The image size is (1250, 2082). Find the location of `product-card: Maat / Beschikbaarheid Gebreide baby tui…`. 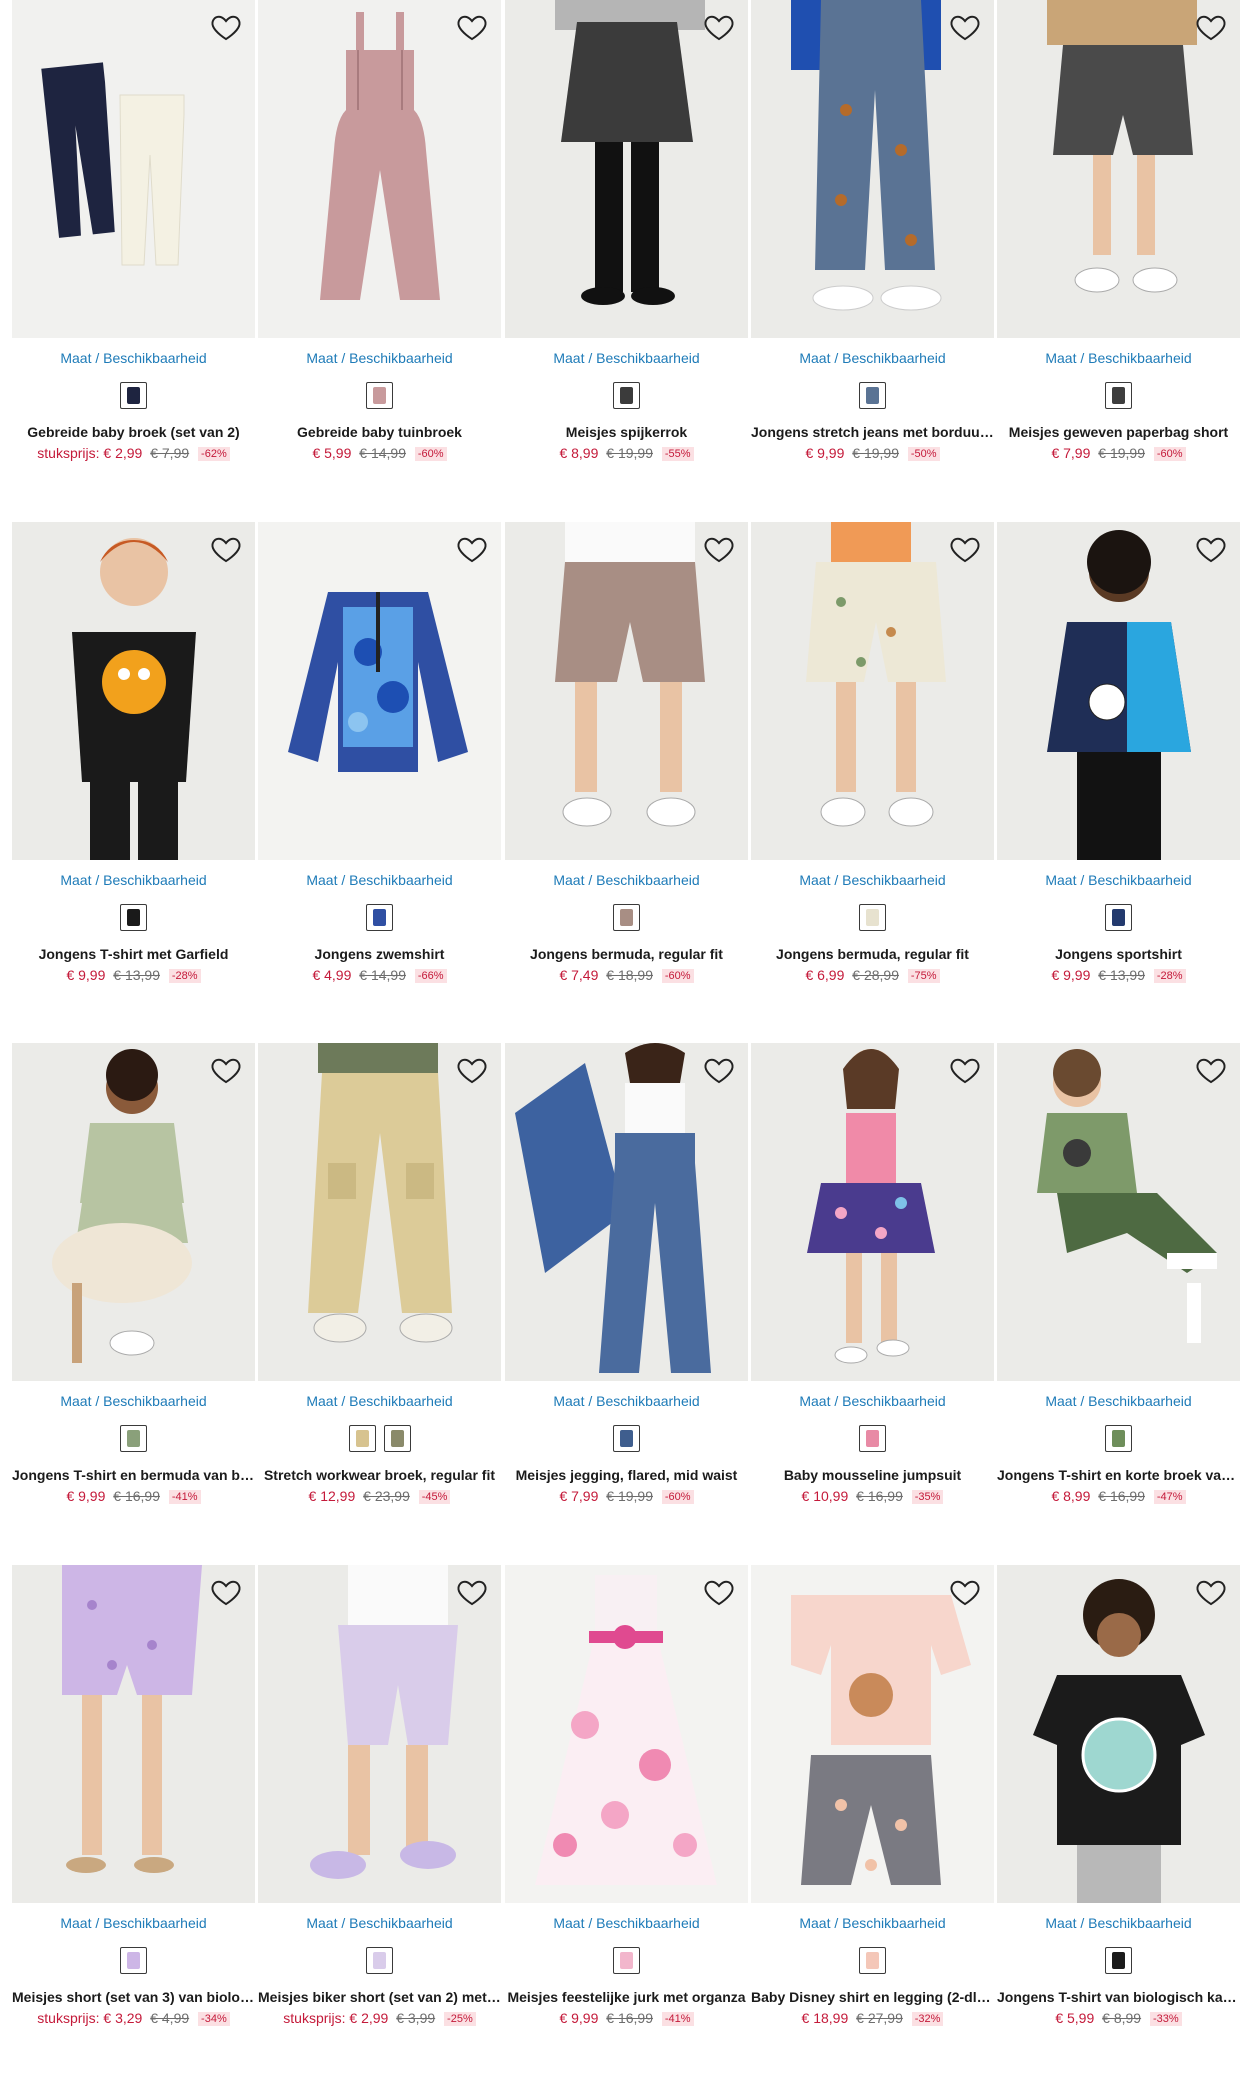

product-card: Maat / Beschikbaarheid Gebreide baby tui… is located at coordinates (379, 240).